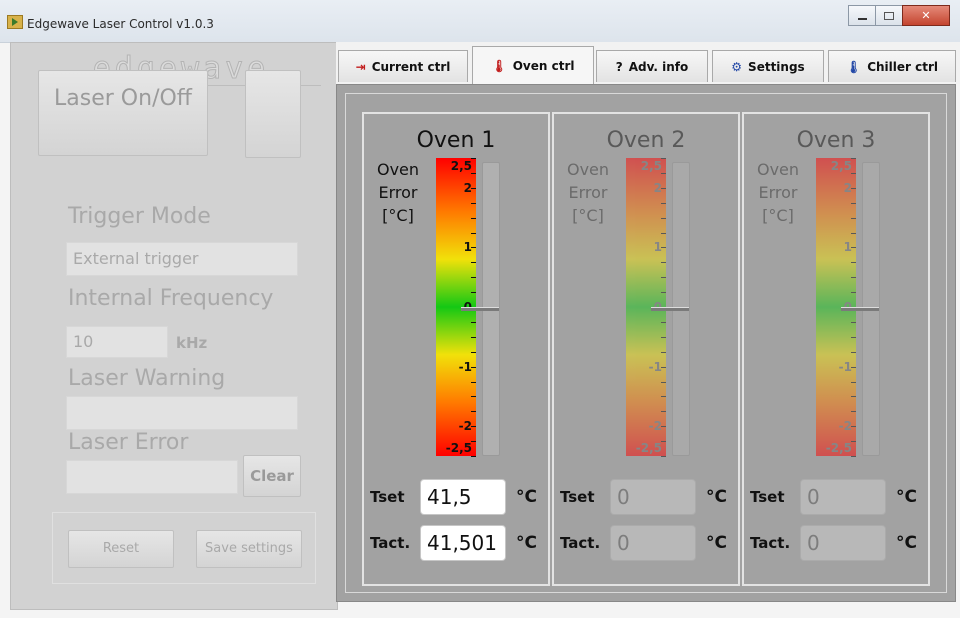  What do you see at coordinates (272, 476) in the screenshot?
I see `clear-error-button: Clear` at bounding box center [272, 476].